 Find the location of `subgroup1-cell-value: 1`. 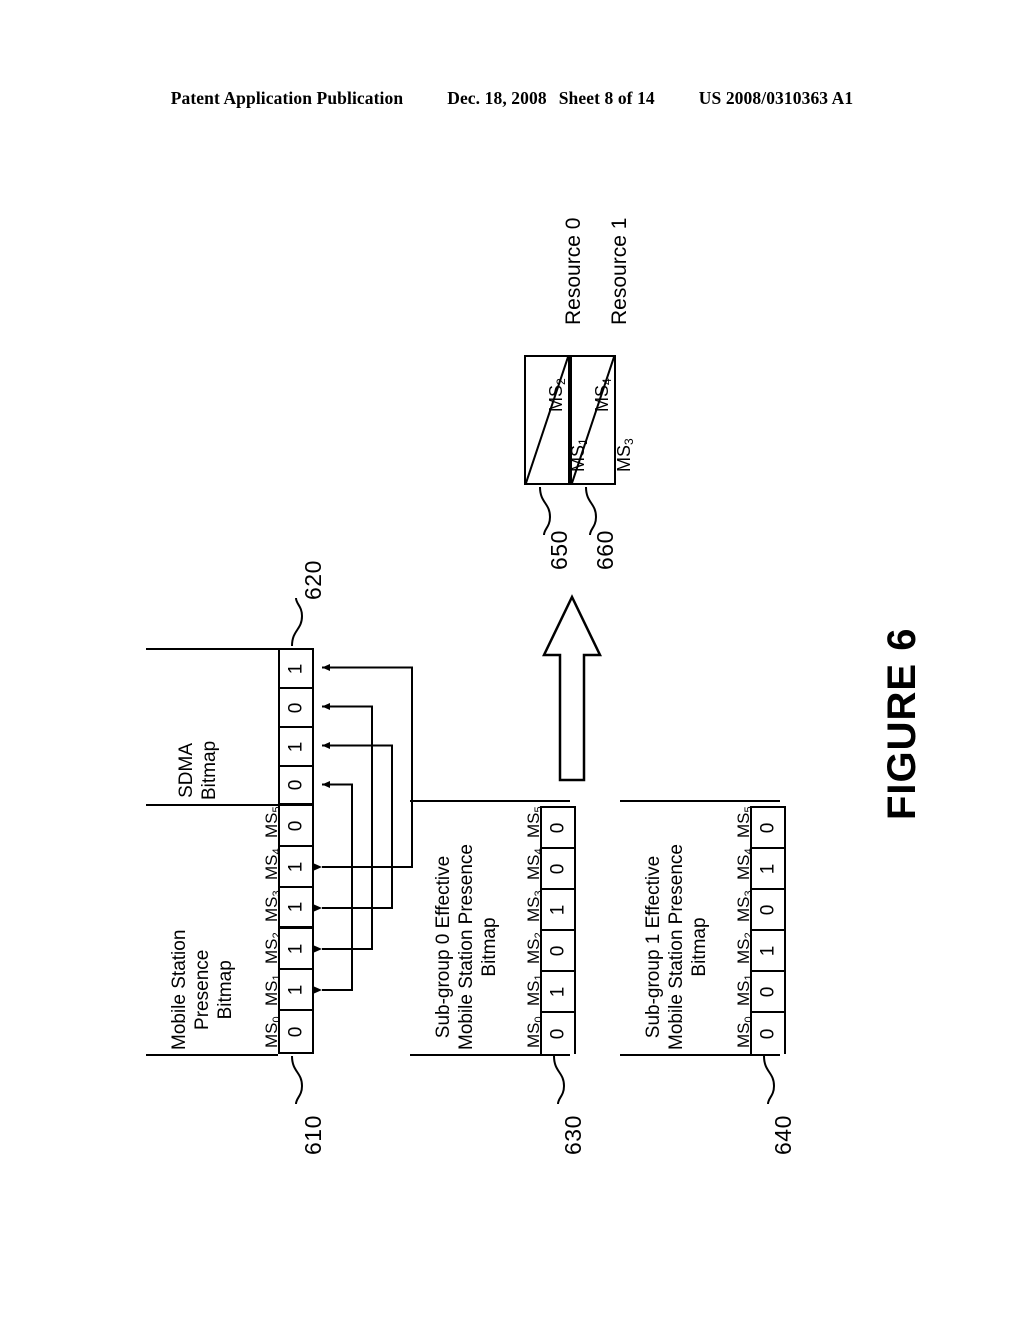

subgroup1-cell-value: 1 is located at coordinates (768, 950).